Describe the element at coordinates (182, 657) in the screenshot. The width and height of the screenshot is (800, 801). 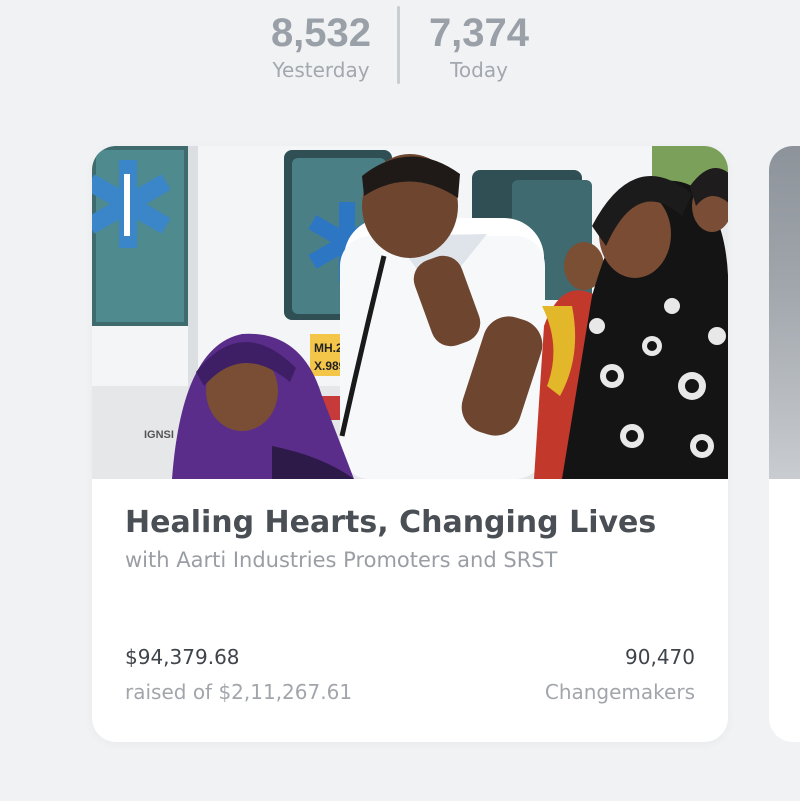
I see `raised-amount: $94,379.68` at that location.